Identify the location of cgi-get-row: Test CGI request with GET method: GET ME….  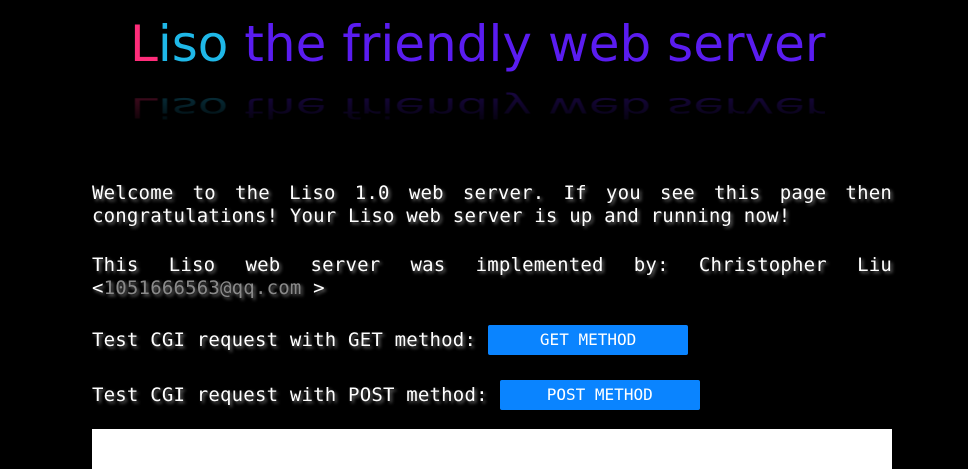
(390, 340).